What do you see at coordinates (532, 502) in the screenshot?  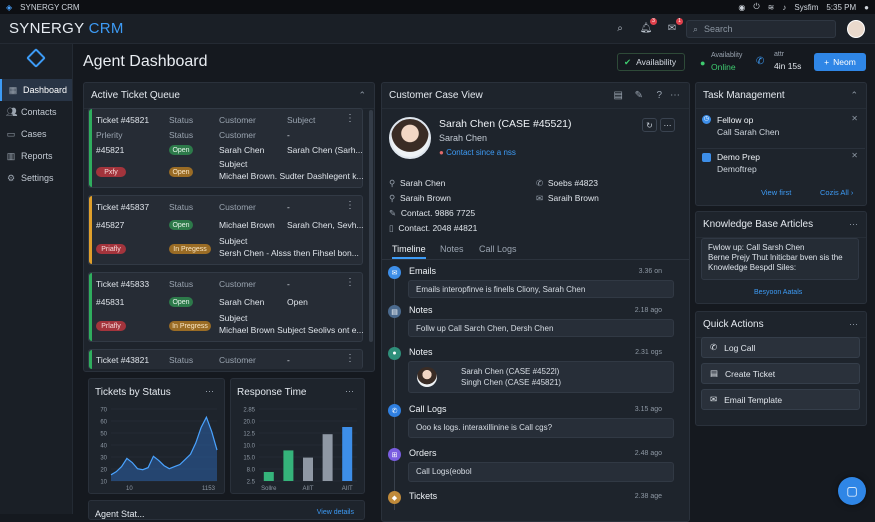 I see `timeline-item: ◆ Tickets 2.38 age` at bounding box center [532, 502].